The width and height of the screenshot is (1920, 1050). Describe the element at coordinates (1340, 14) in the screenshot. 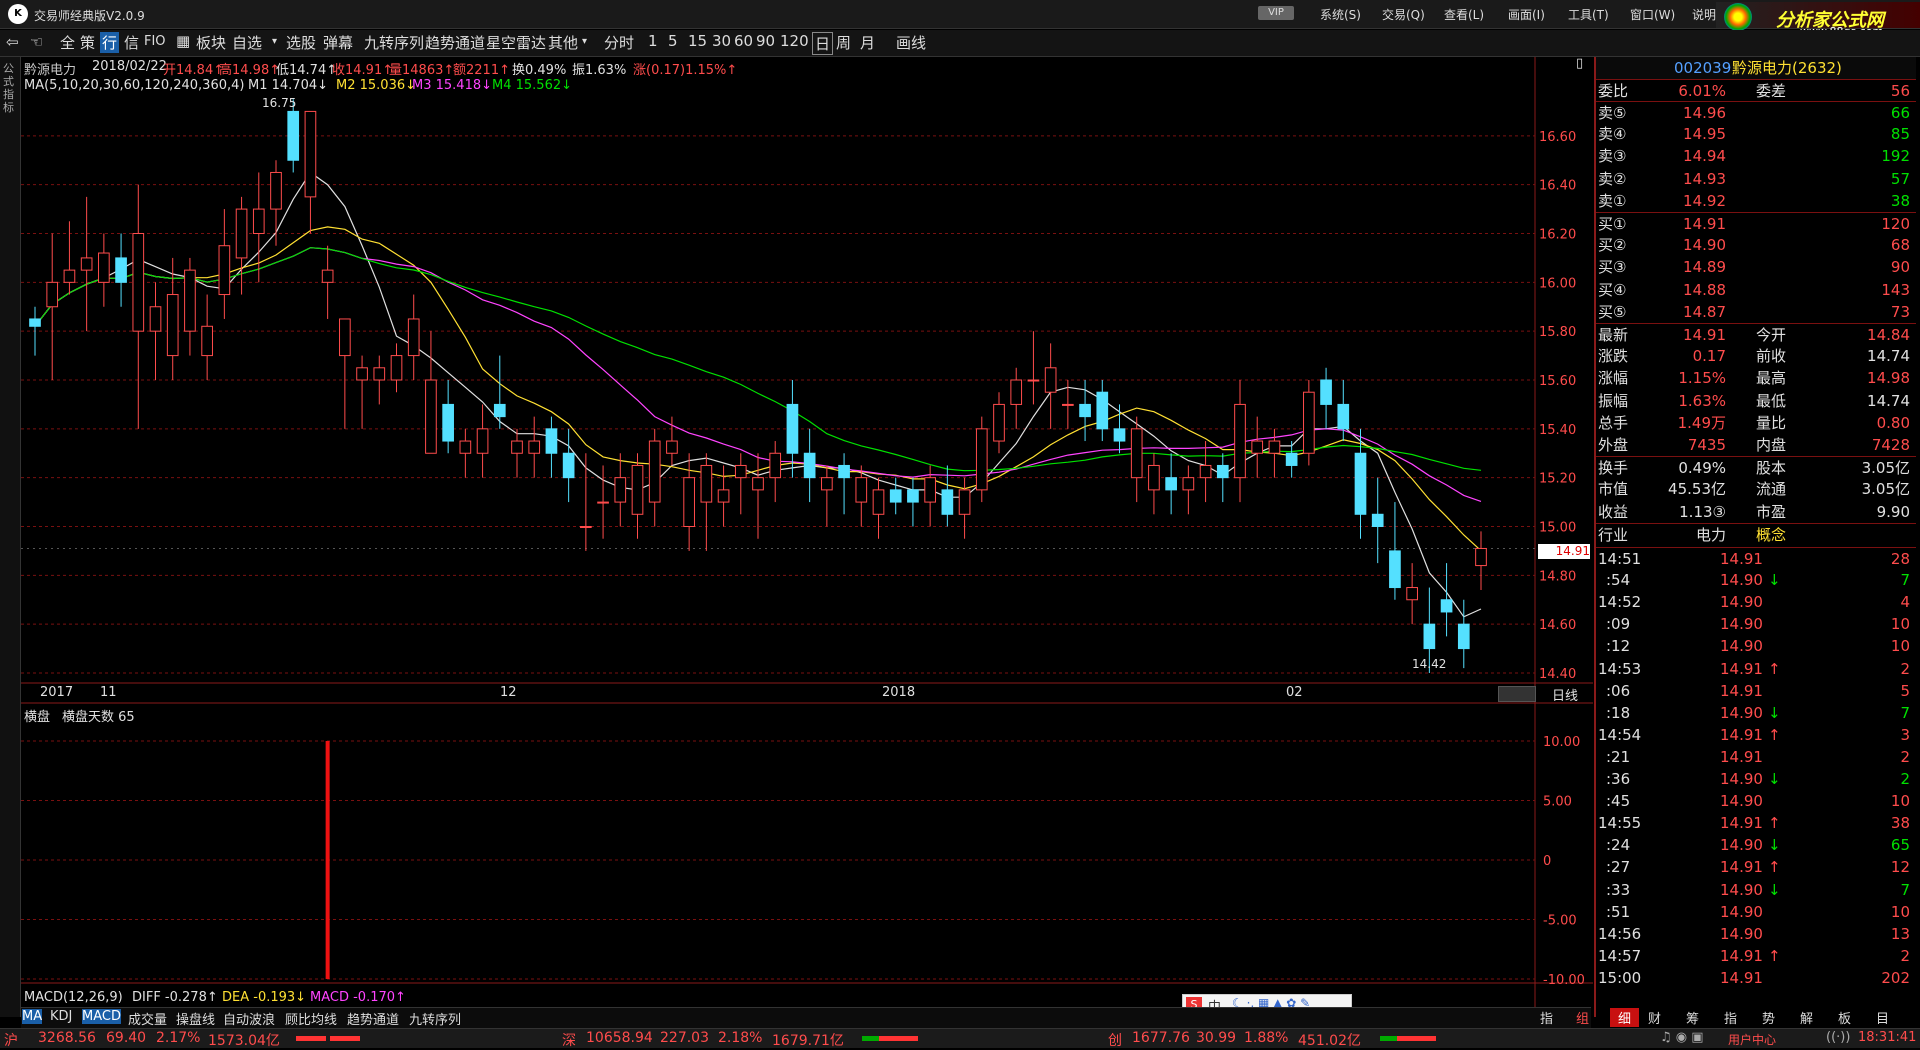

I see `menu-system: 系统(S)` at that location.